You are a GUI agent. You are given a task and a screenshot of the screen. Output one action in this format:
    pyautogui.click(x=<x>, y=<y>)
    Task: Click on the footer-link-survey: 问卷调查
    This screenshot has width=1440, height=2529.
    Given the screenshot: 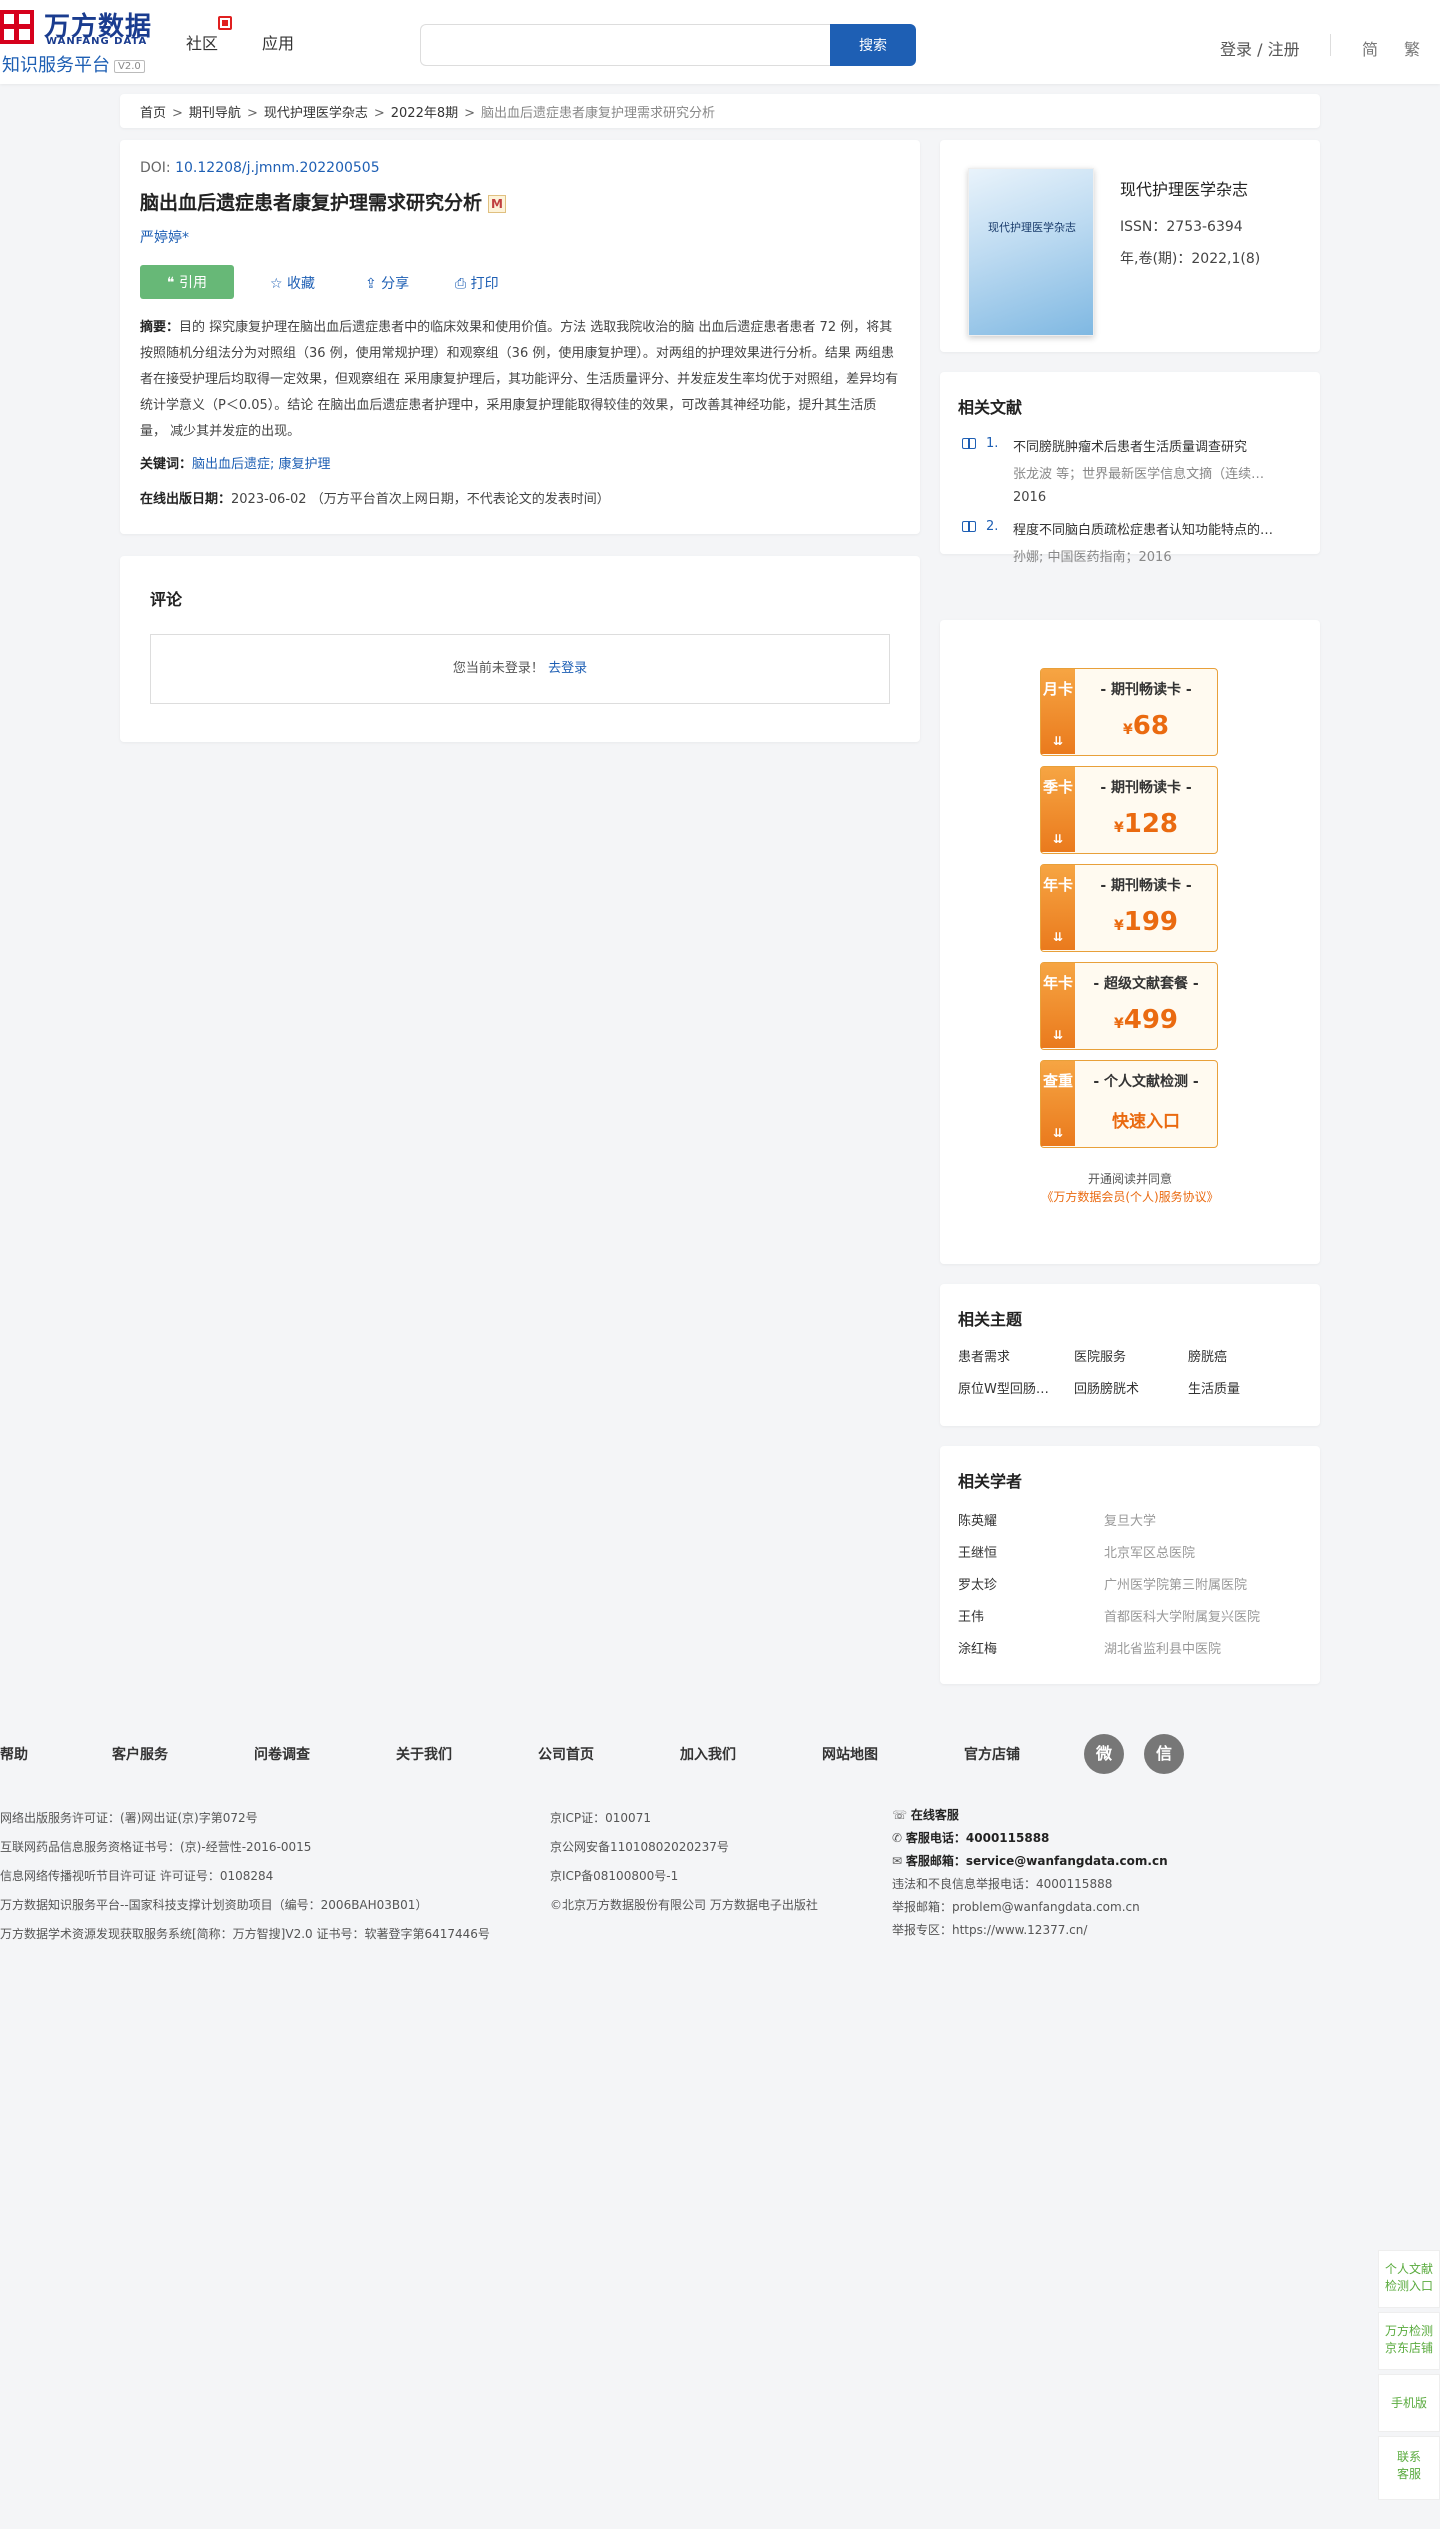 What is the action you would take?
    pyautogui.click(x=282, y=1754)
    